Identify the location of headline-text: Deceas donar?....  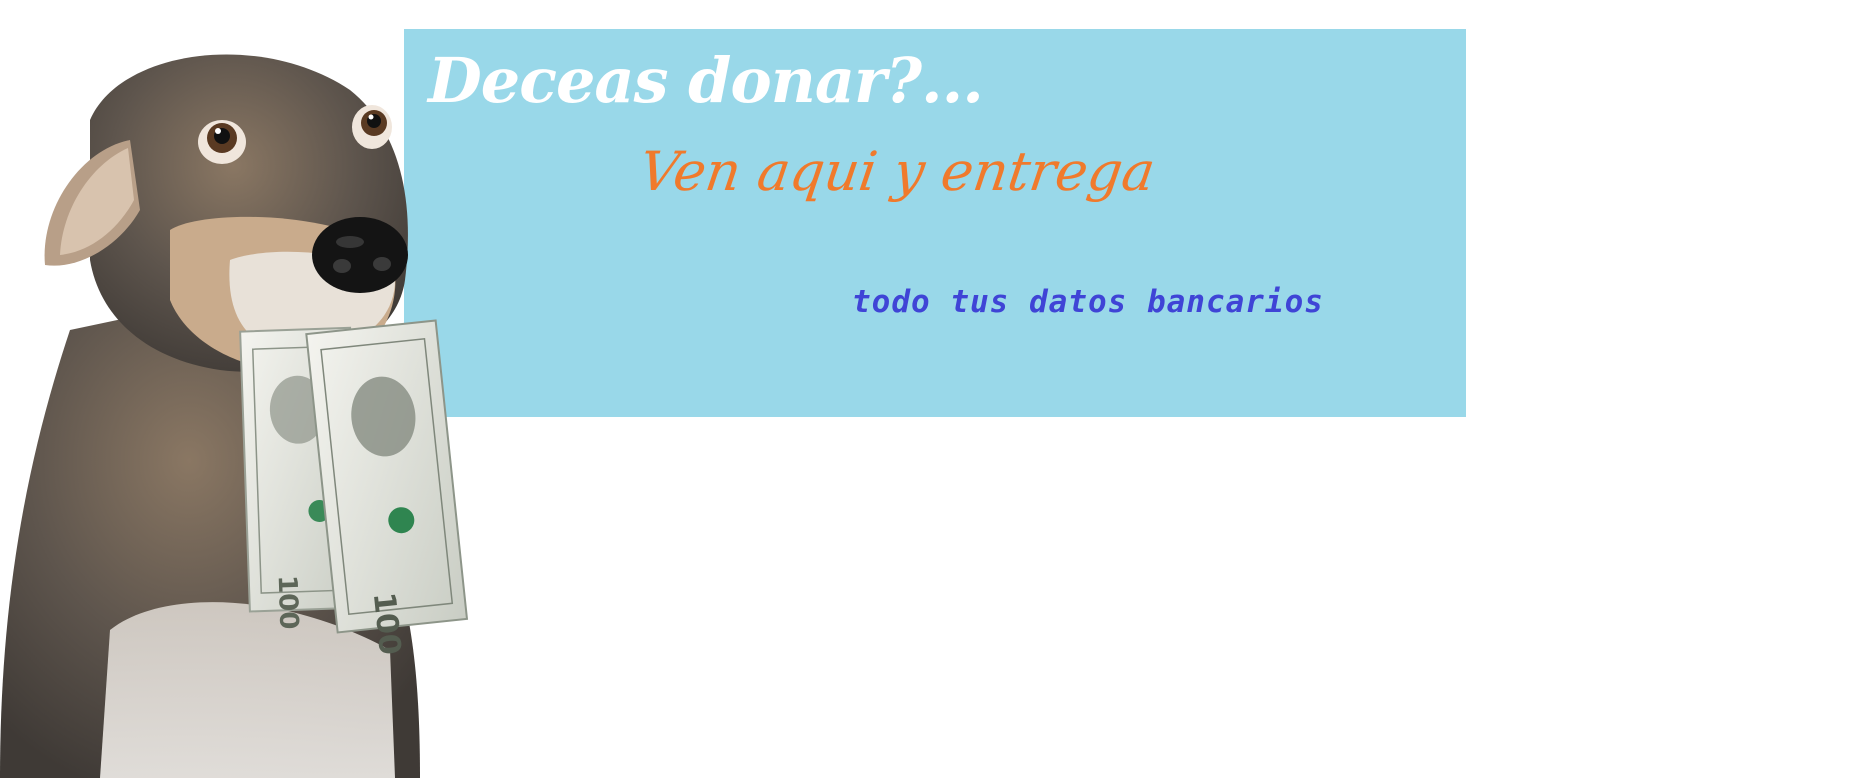
(706, 80).